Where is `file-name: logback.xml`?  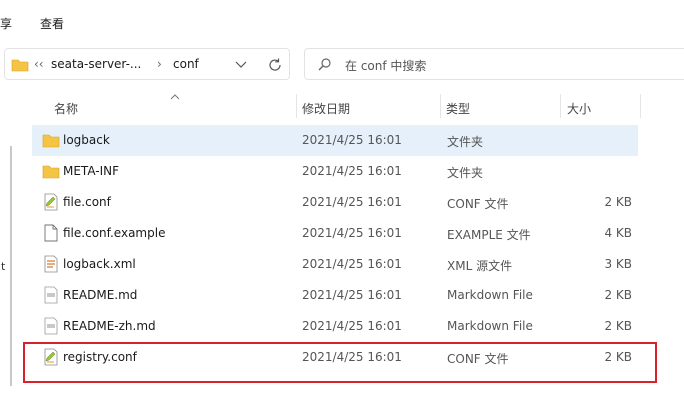 file-name: logback.xml is located at coordinates (99, 264).